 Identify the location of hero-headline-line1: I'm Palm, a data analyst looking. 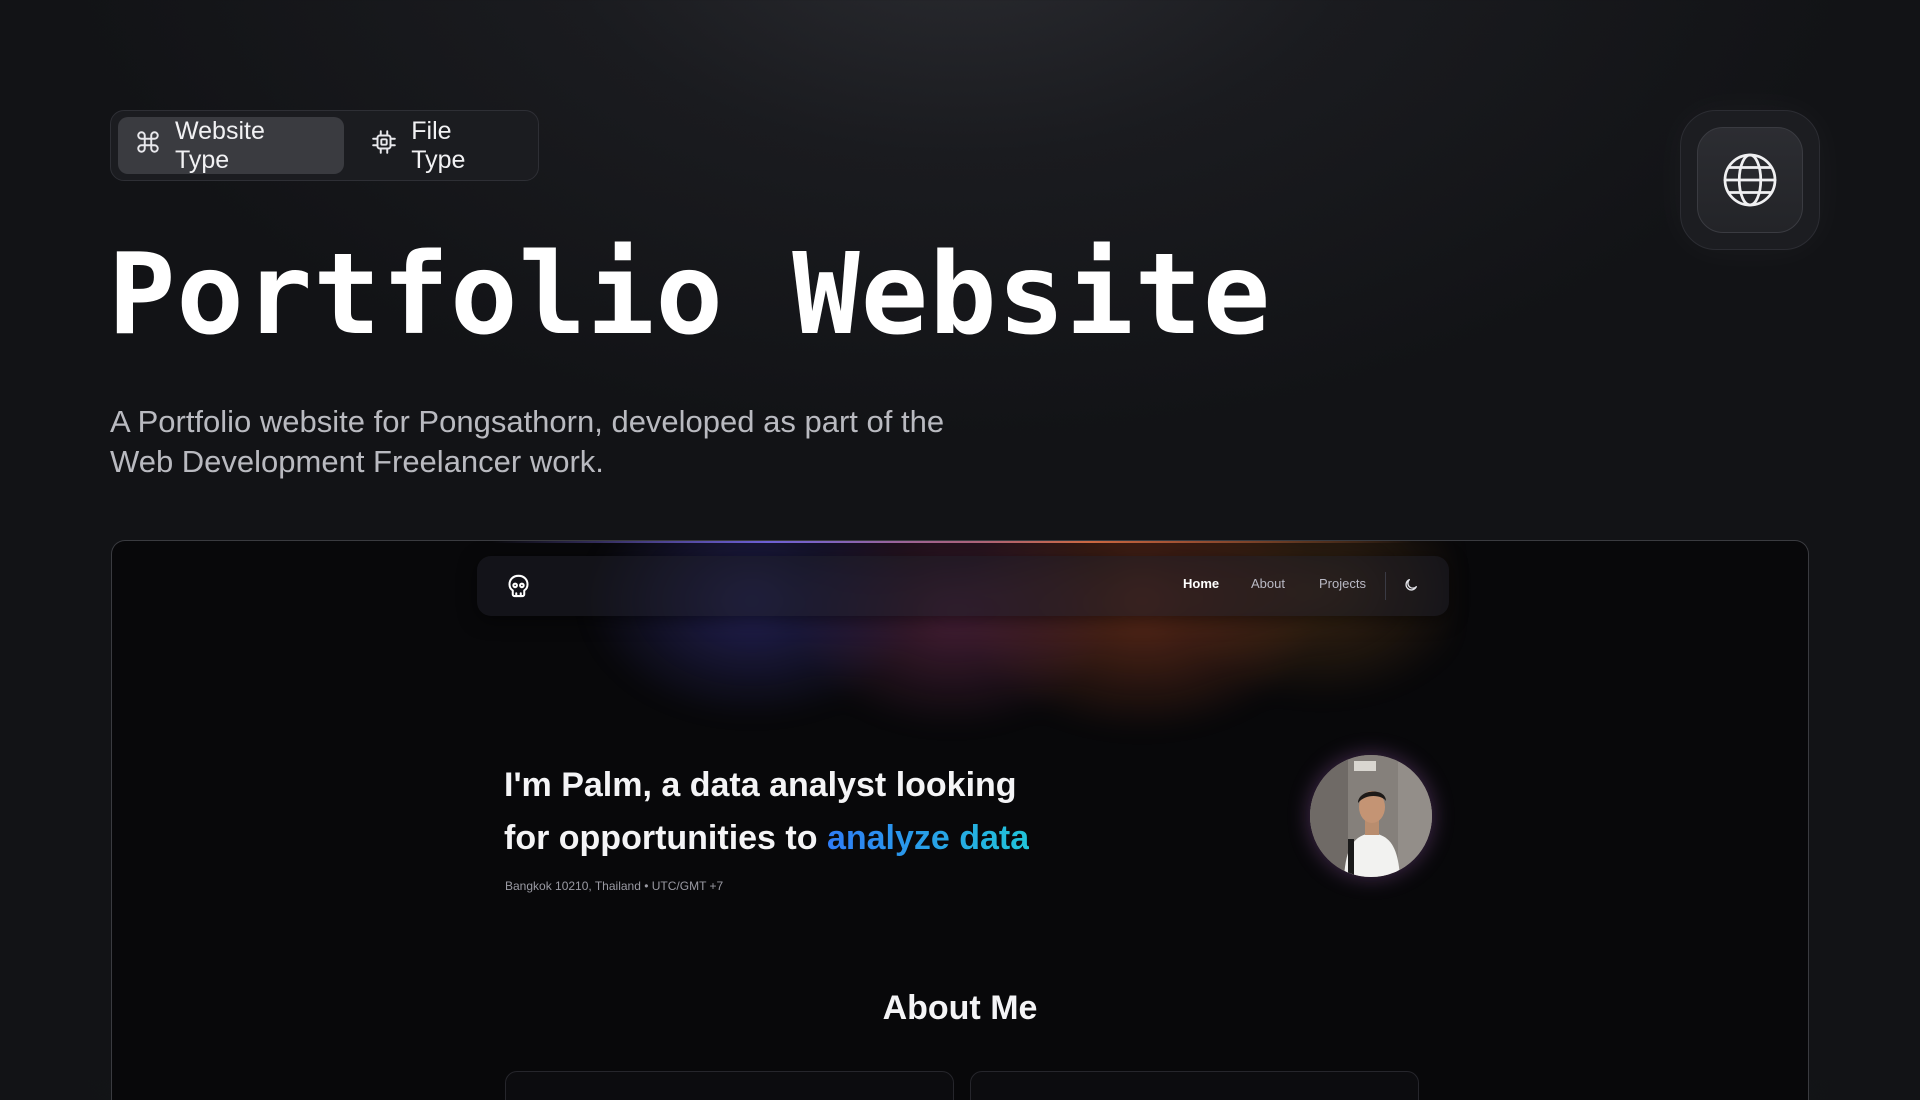
(760, 785).